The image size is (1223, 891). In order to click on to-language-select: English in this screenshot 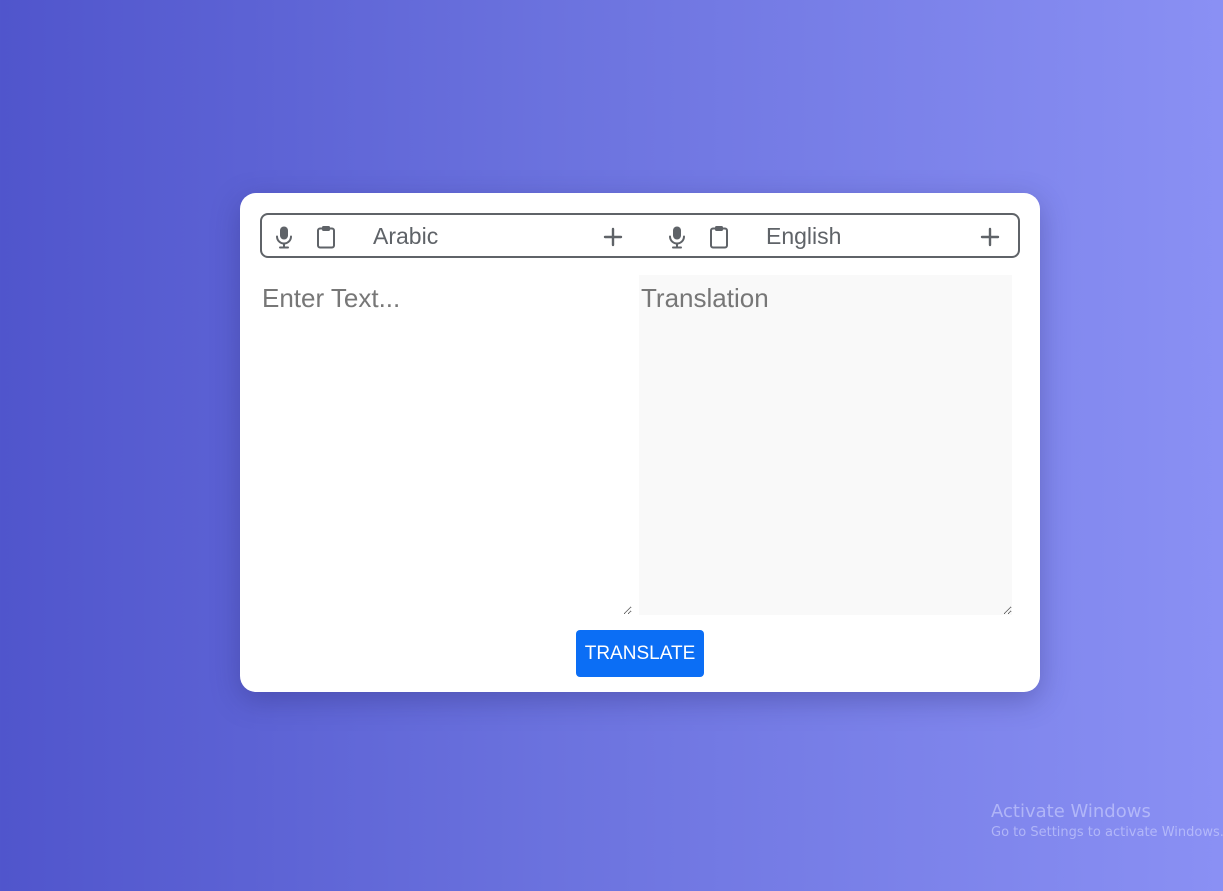, I will do `click(803, 236)`.